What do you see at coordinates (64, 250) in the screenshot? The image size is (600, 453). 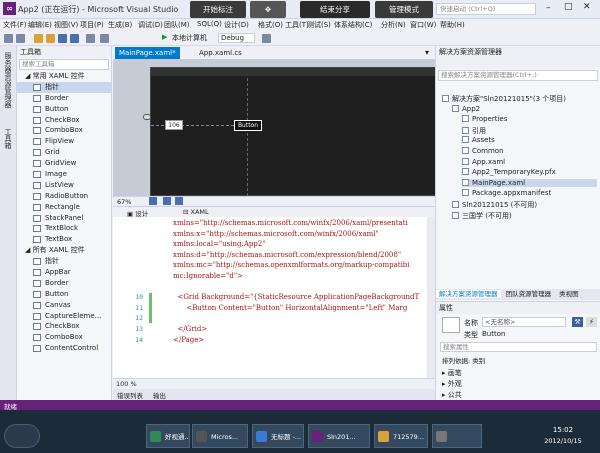 I see `toolbox-group-header: ◢ 所有 XAML 控件` at bounding box center [64, 250].